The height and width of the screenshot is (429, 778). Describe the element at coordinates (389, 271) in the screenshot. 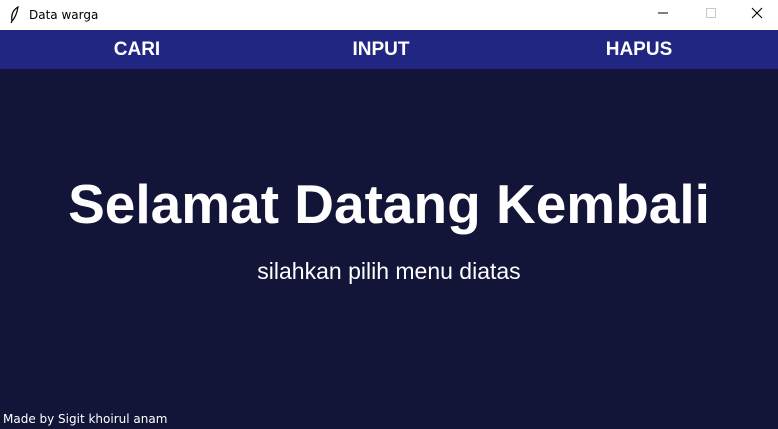

I see `welcome-subtitle: silahkan pilih menu diatas` at that location.